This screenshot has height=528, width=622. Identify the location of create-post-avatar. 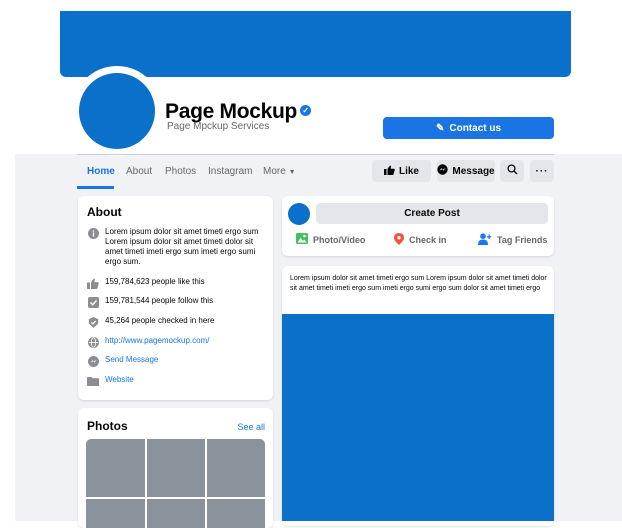
(299, 214).